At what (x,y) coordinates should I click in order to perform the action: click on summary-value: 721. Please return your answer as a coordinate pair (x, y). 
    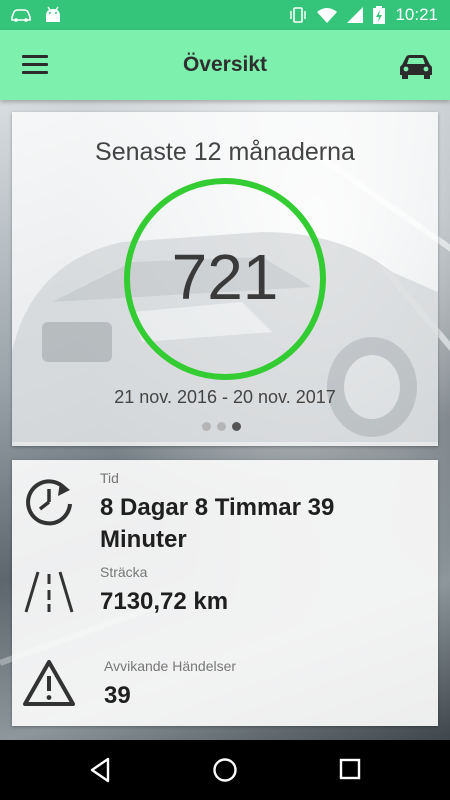
    Looking at the image, I should click on (225, 277).